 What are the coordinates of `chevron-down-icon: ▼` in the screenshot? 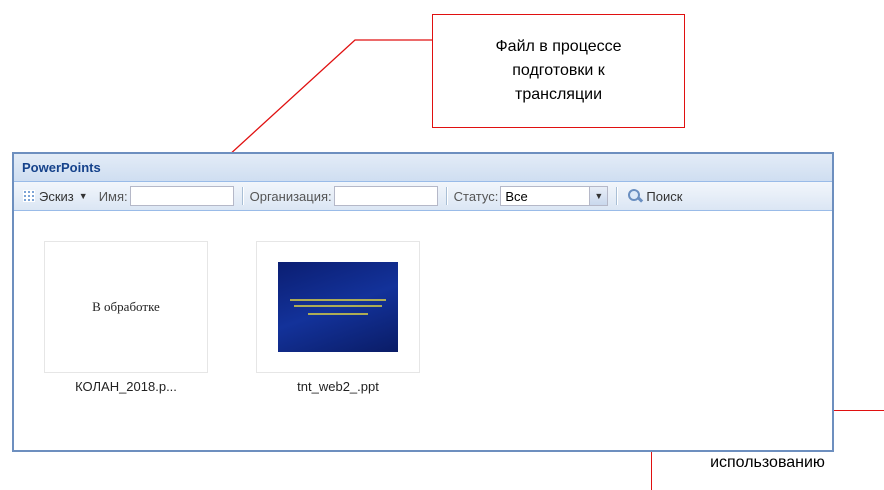 It's located at (83, 196).